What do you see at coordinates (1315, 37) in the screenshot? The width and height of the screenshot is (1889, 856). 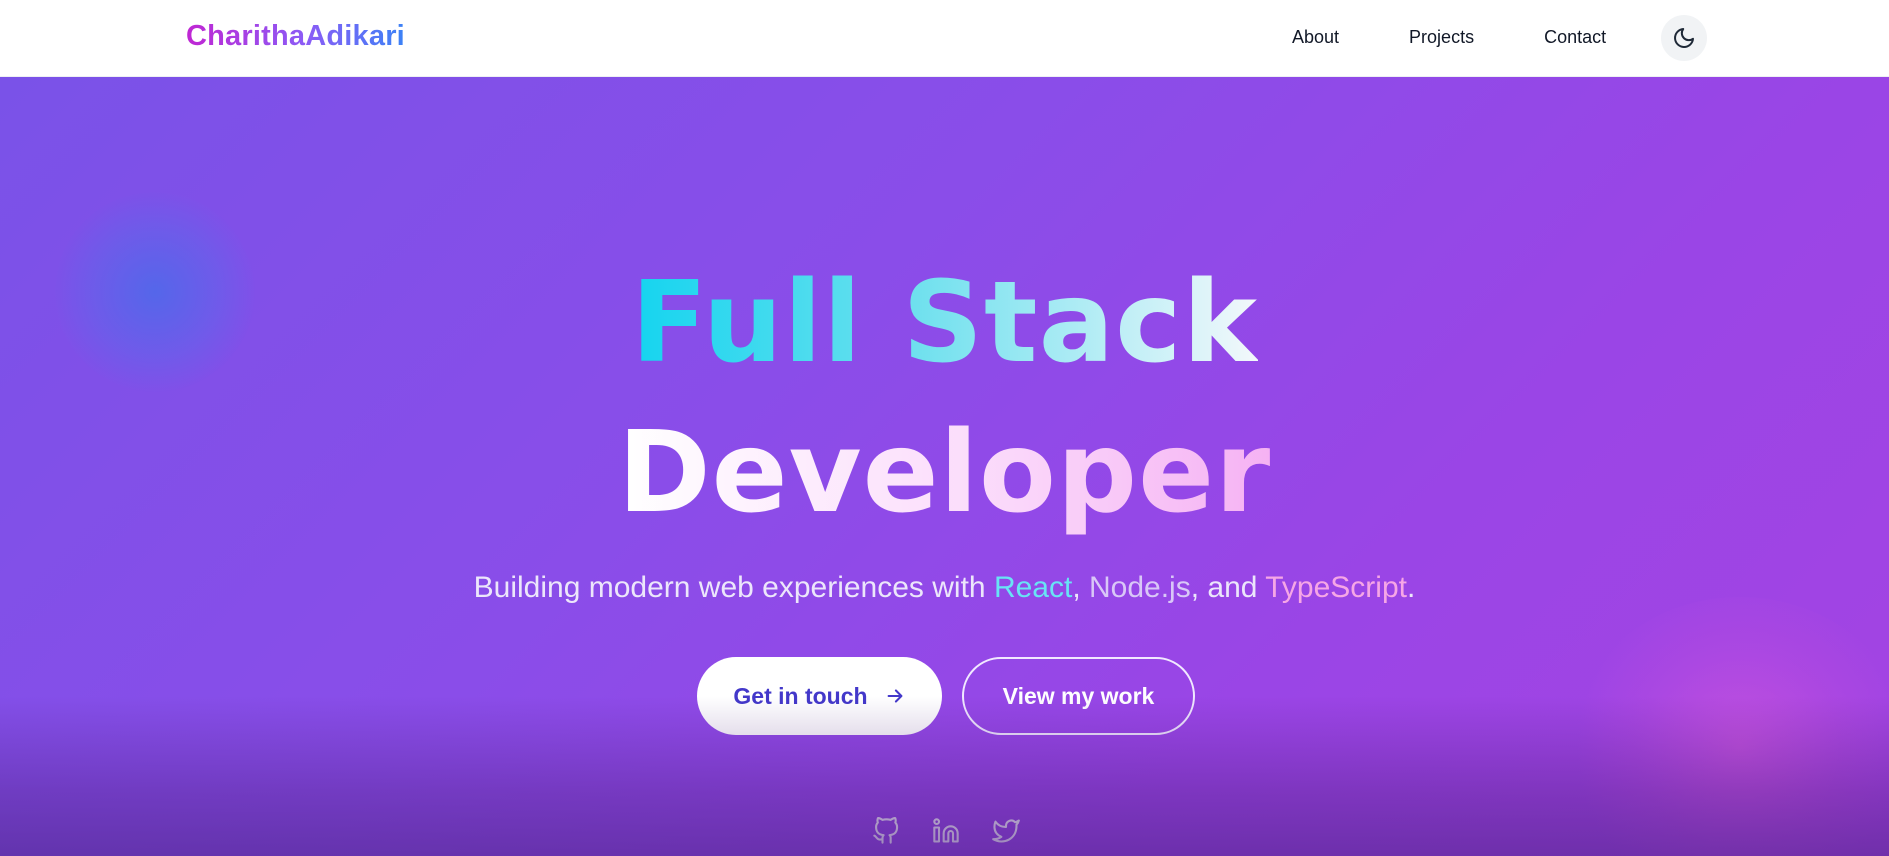 I see `nav-link-about: About` at bounding box center [1315, 37].